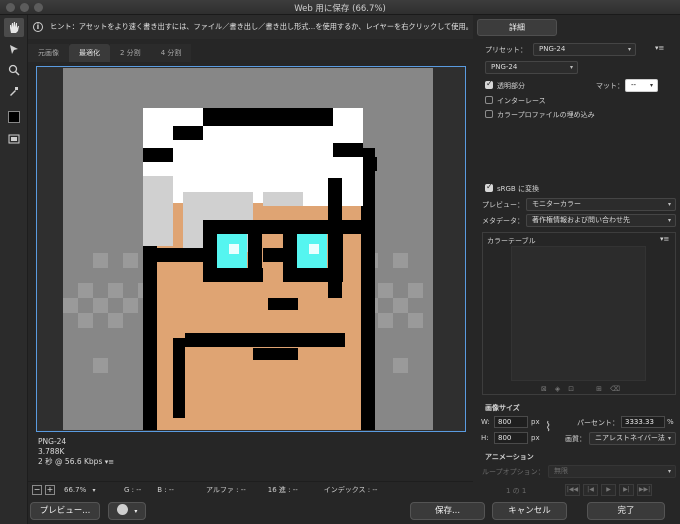 This screenshot has height=524, width=680. Describe the element at coordinates (521, 101) in the screenshot. I see `interlace-label: インターレース` at that location.